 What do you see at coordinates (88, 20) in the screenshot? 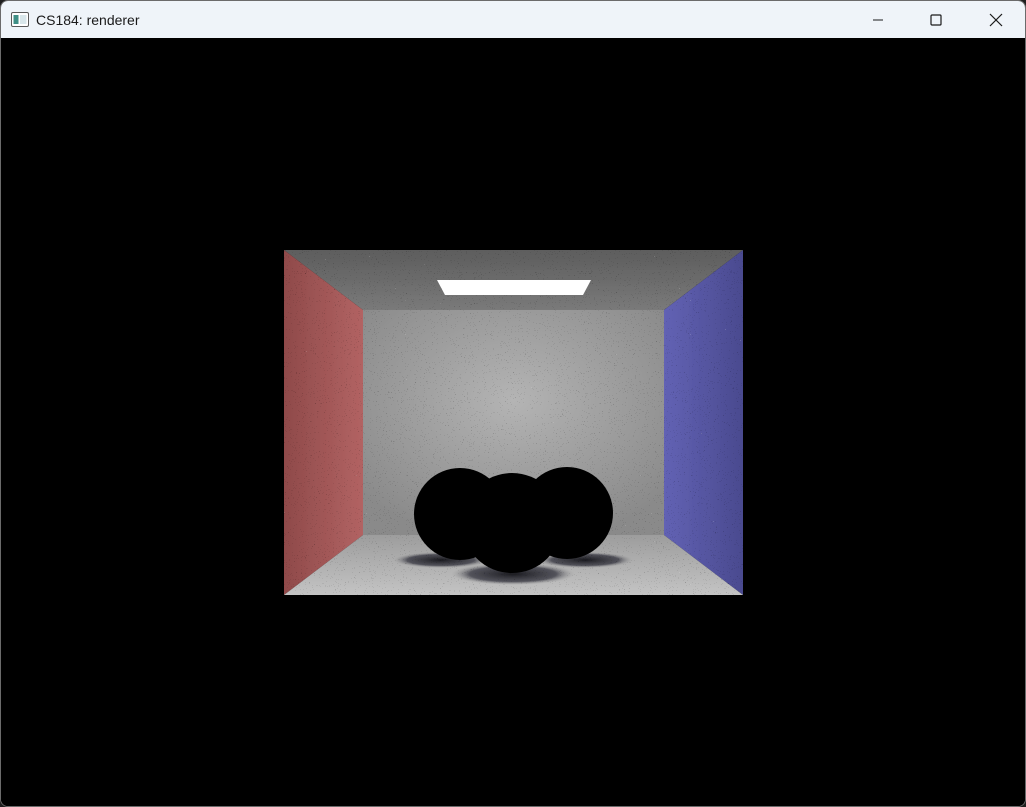
I see `window-title: CS184: renderer` at bounding box center [88, 20].